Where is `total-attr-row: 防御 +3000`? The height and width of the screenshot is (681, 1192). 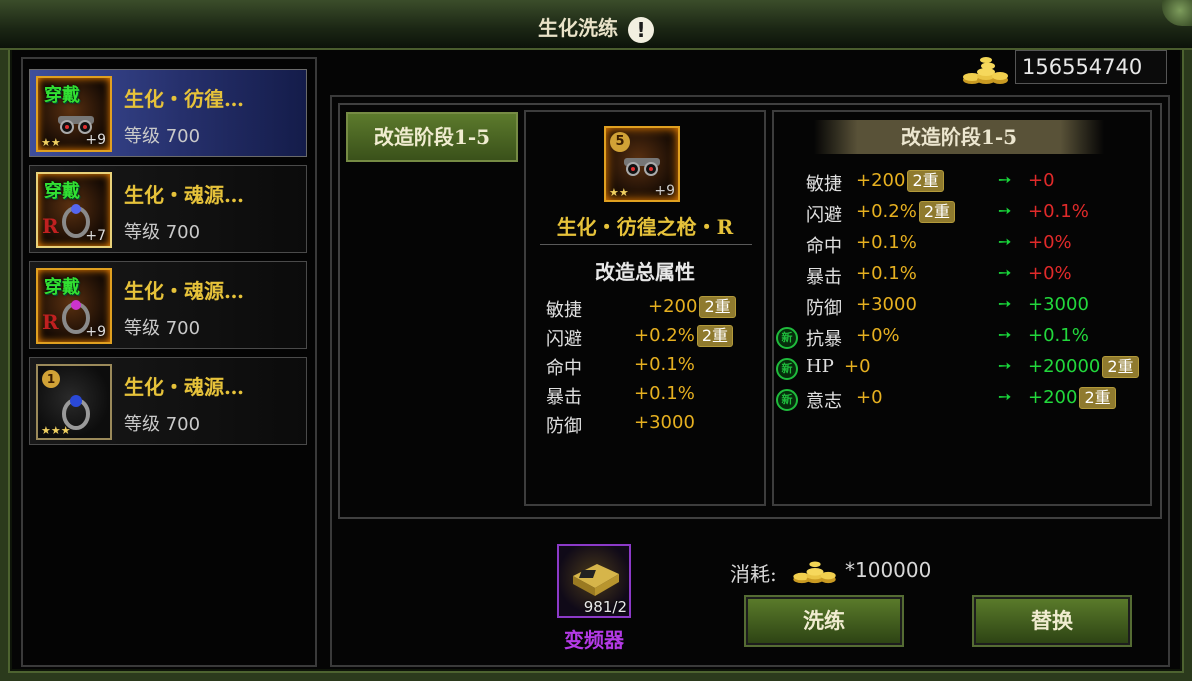 total-attr-row: 防御 +3000 is located at coordinates (651, 426).